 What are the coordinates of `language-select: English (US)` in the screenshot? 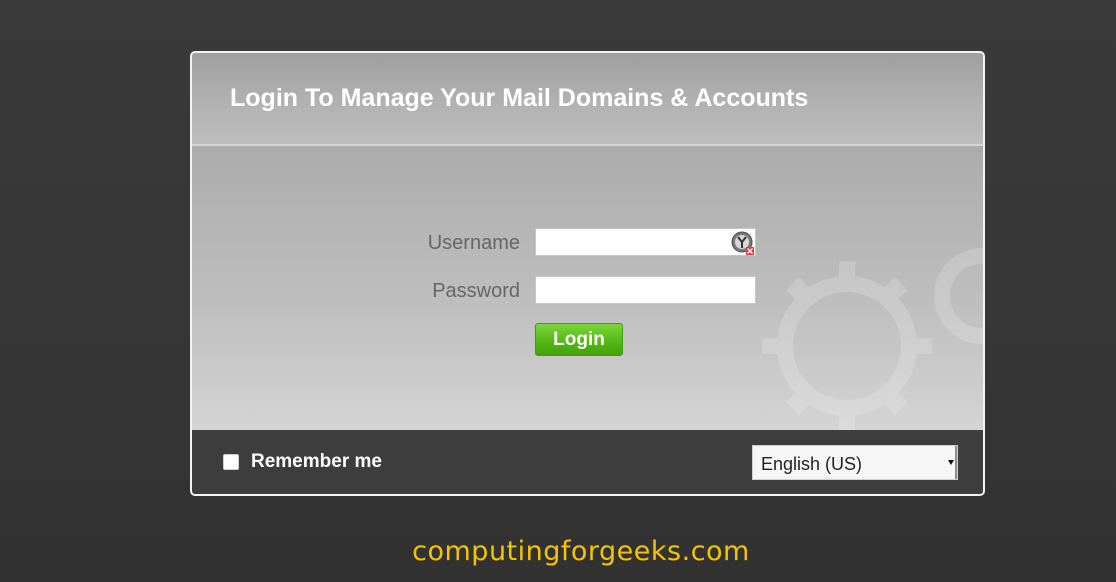 It's located at (855, 462).